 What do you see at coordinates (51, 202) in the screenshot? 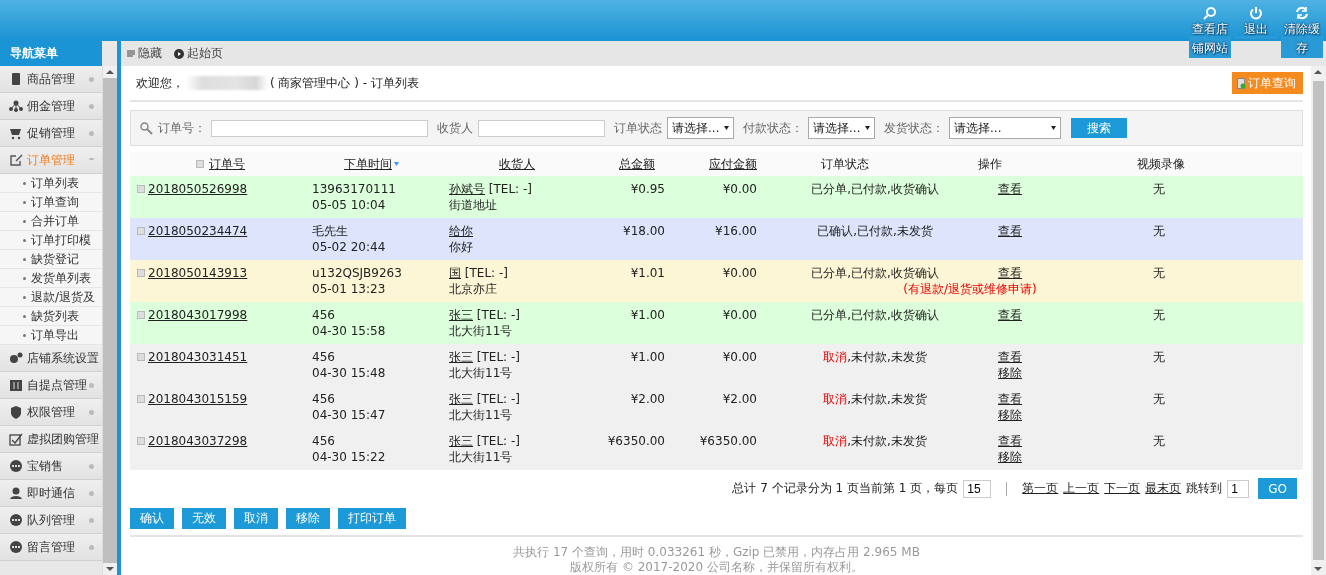
I see `sidebar-subitem: 订单查询` at bounding box center [51, 202].